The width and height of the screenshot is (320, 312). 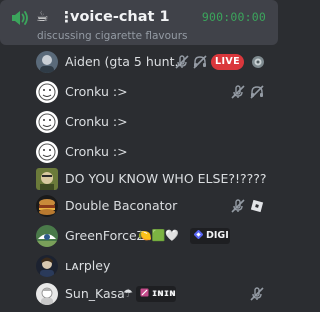 What do you see at coordinates (233, 17) in the screenshot?
I see `channel-timer: 900:00:00` at bounding box center [233, 17].